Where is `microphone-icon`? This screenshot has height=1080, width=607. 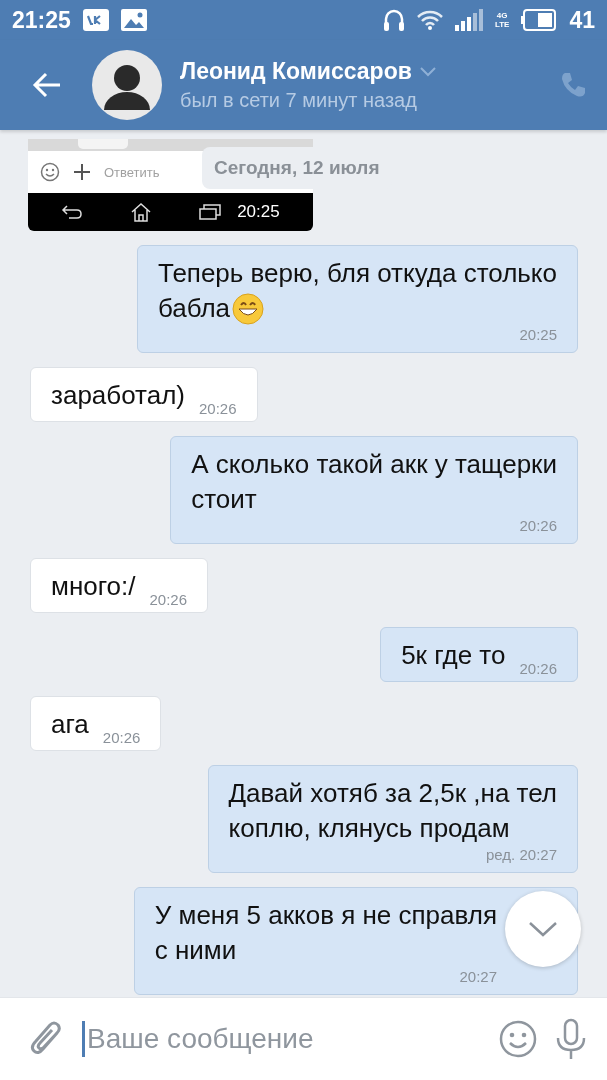
microphone-icon is located at coordinates (571, 1039).